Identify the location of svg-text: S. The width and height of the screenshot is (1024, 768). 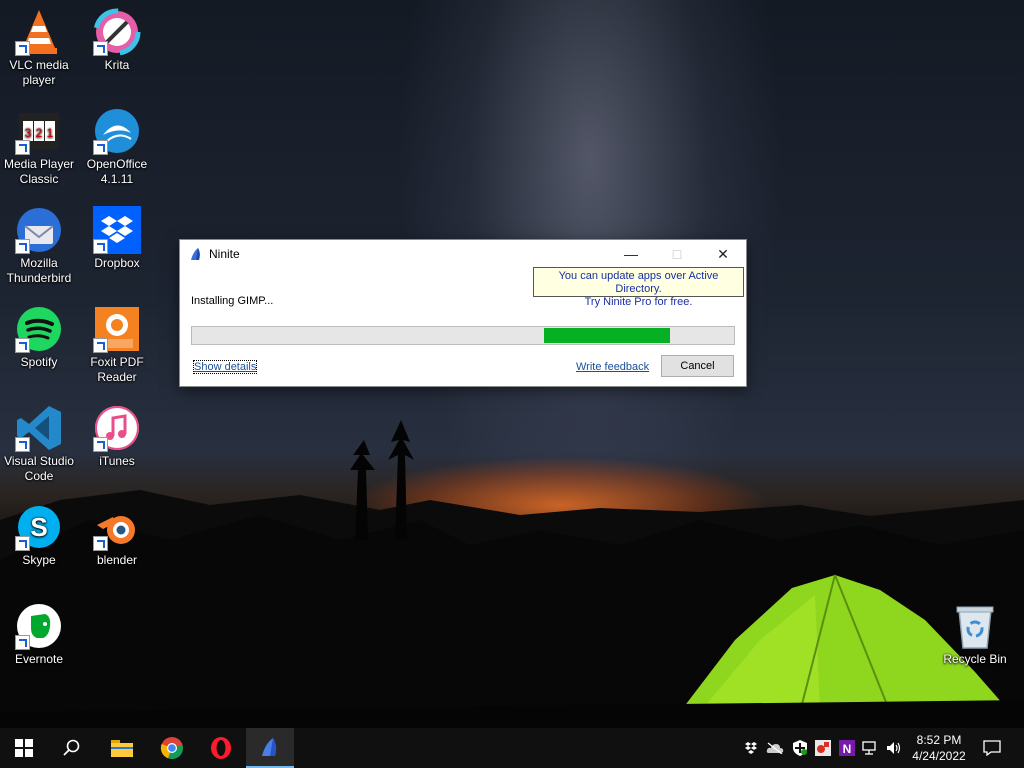
(38, 527).